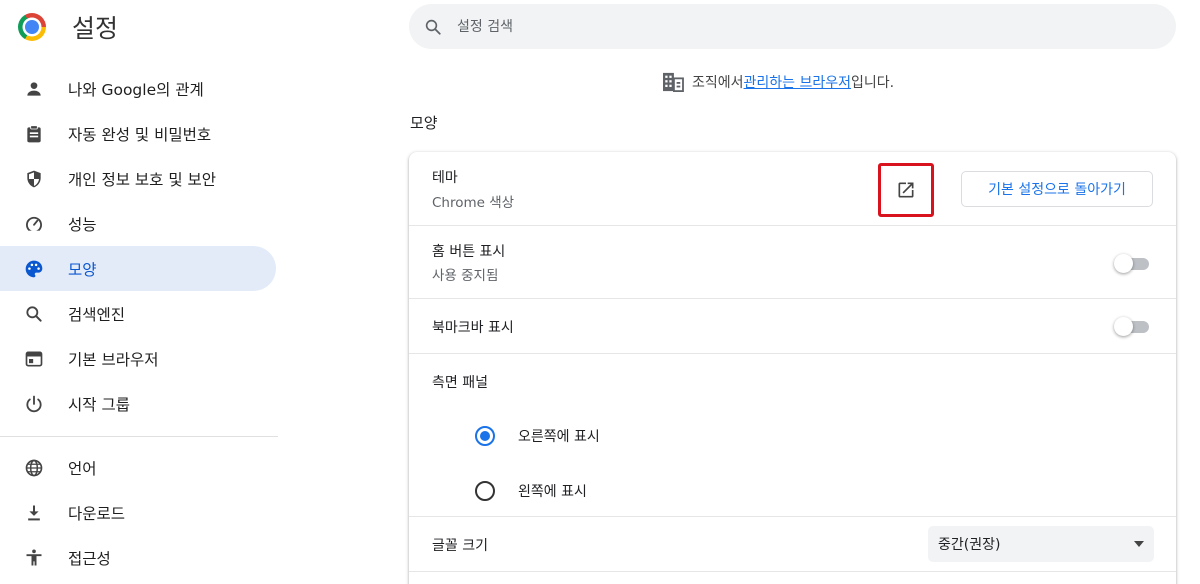  Describe the element at coordinates (757, 26) in the screenshot. I see `search-input` at that location.